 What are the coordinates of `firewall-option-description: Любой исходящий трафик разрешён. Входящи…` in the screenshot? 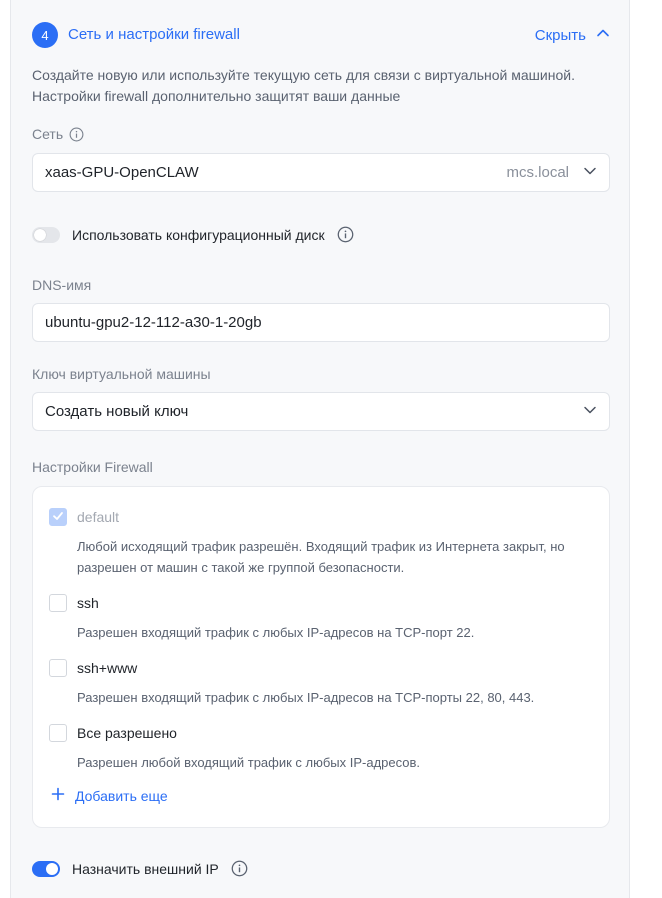 It's located at (321, 557).